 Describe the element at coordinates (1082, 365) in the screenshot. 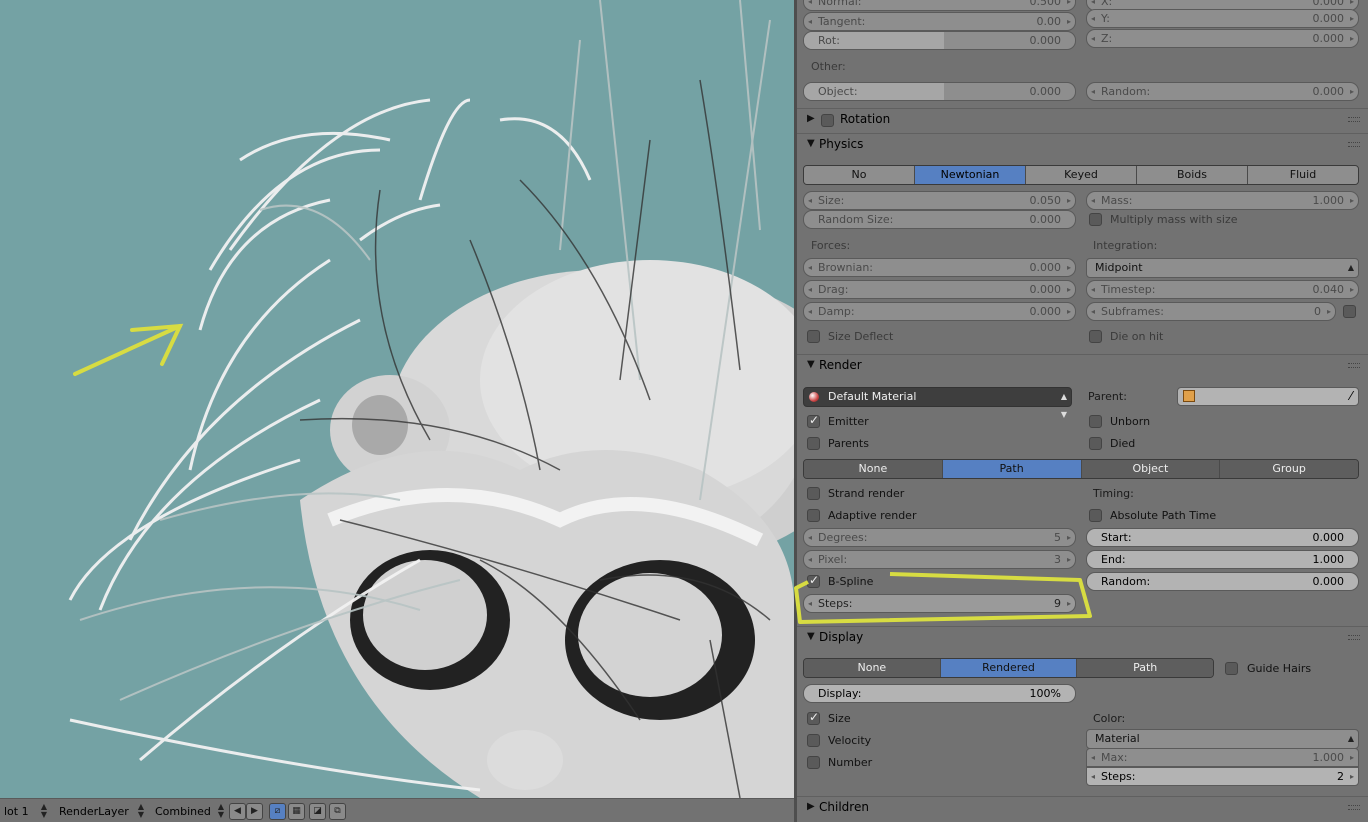

I see `render-panel-header: ▼ Render` at that location.